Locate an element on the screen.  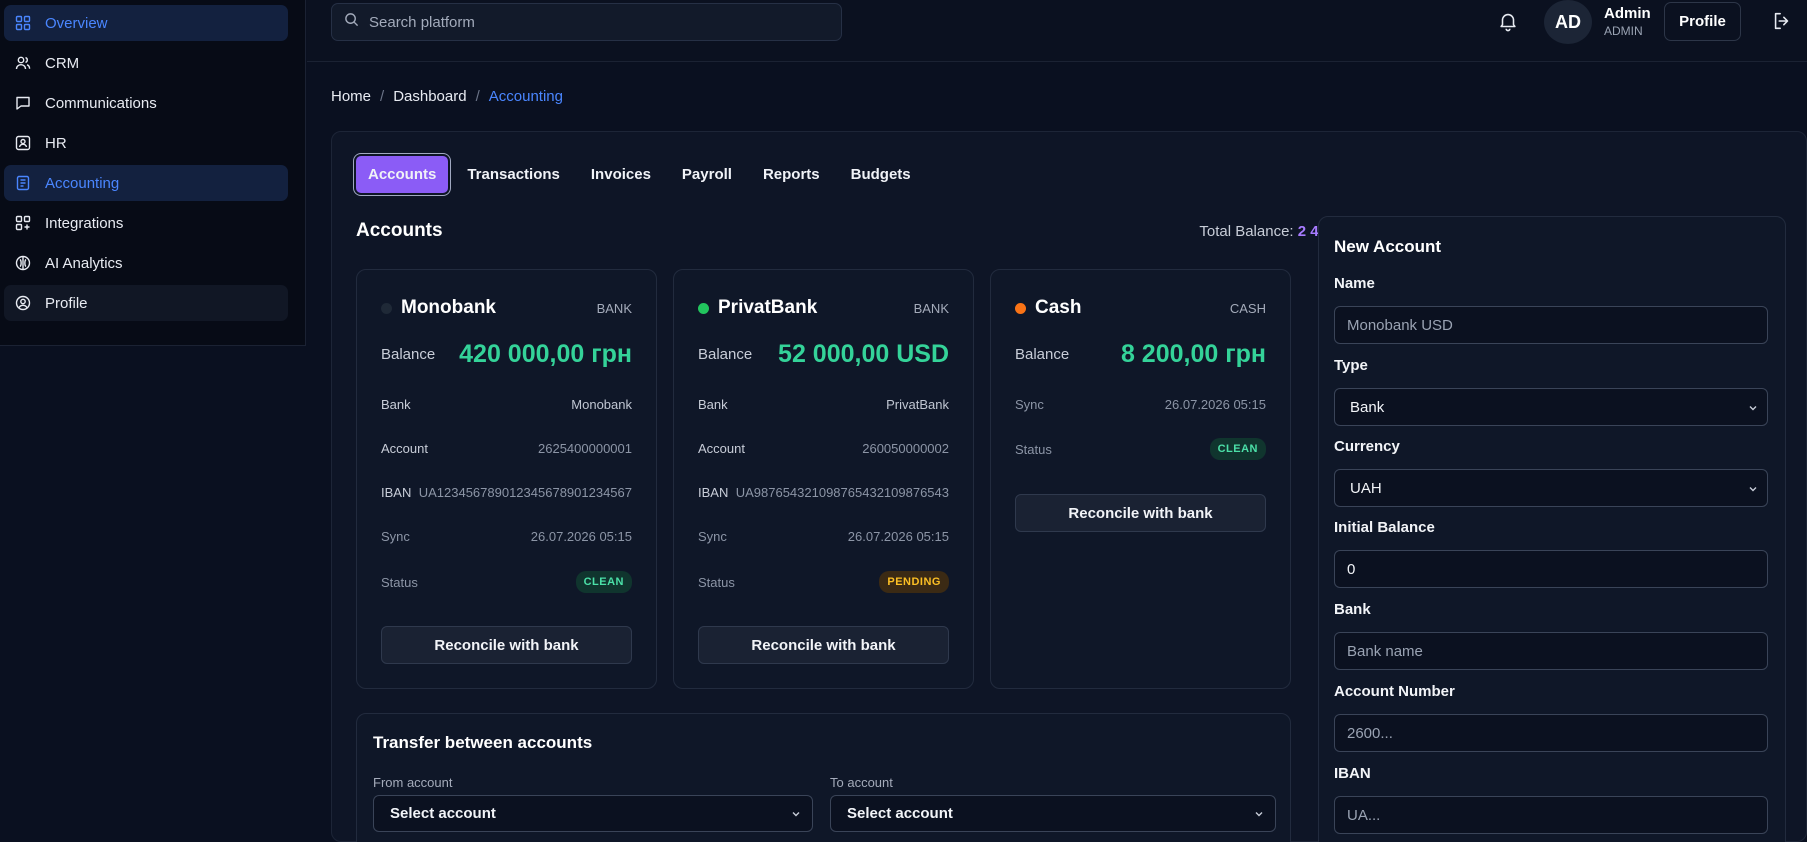
sidebar-item-label: Profile is located at coordinates (66, 303).